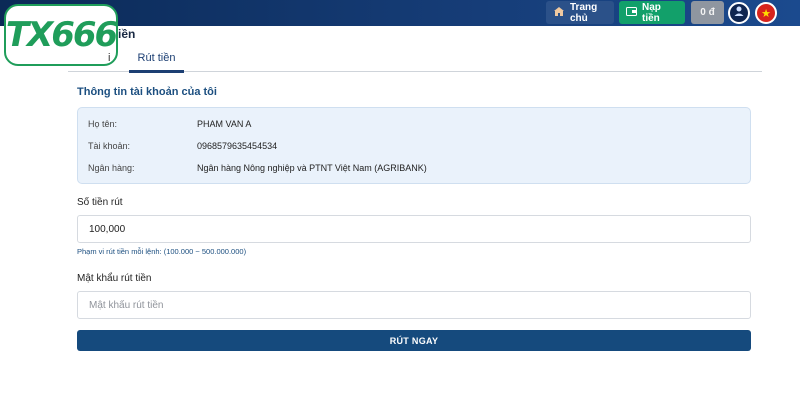 The image size is (800, 400). What do you see at coordinates (182, 146) in the screenshot?
I see `info-row-account: Tài khoản: 0968579635454534` at bounding box center [182, 146].